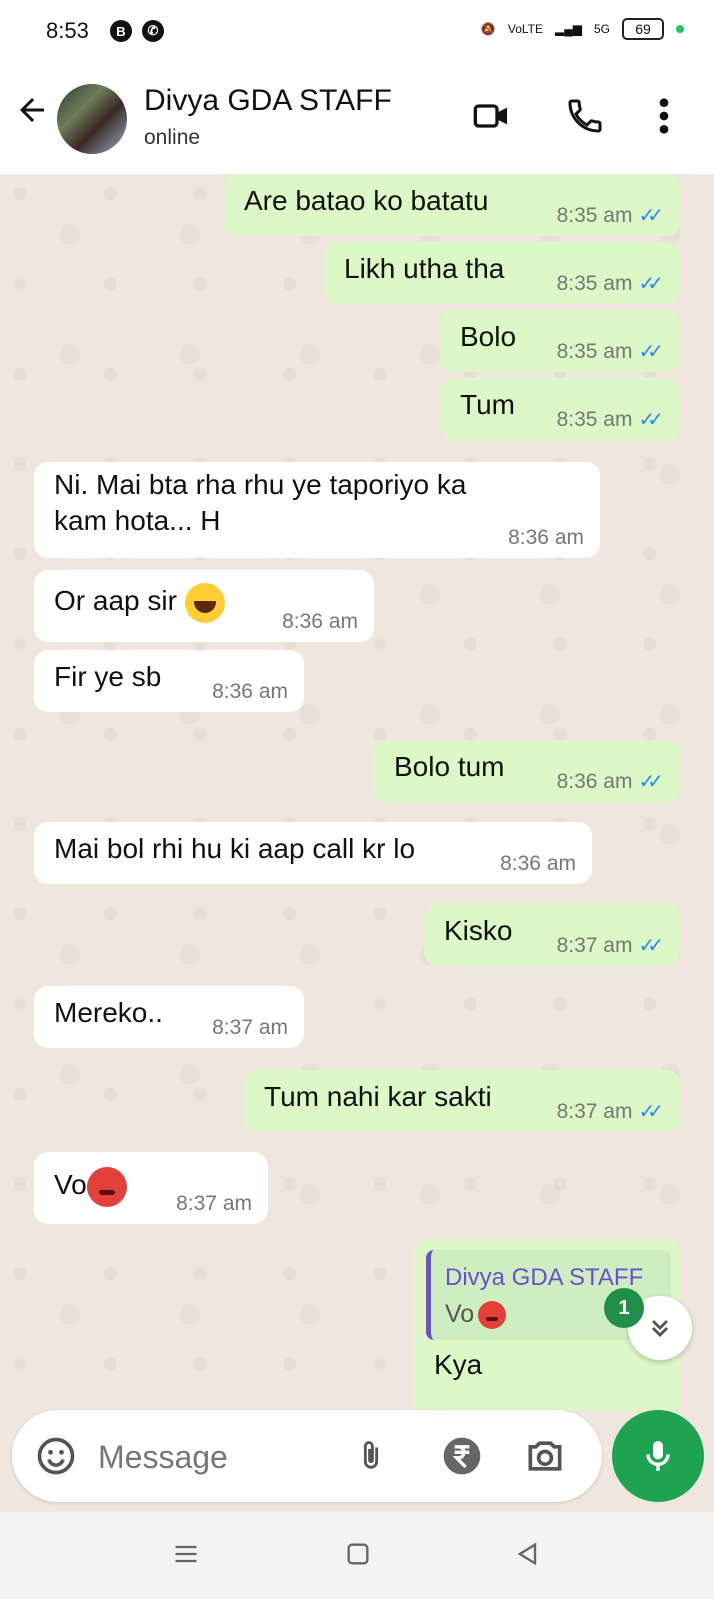 This screenshot has width=714, height=1599. Describe the element at coordinates (121, 31) in the screenshot. I see `b-app-icon: B` at that location.